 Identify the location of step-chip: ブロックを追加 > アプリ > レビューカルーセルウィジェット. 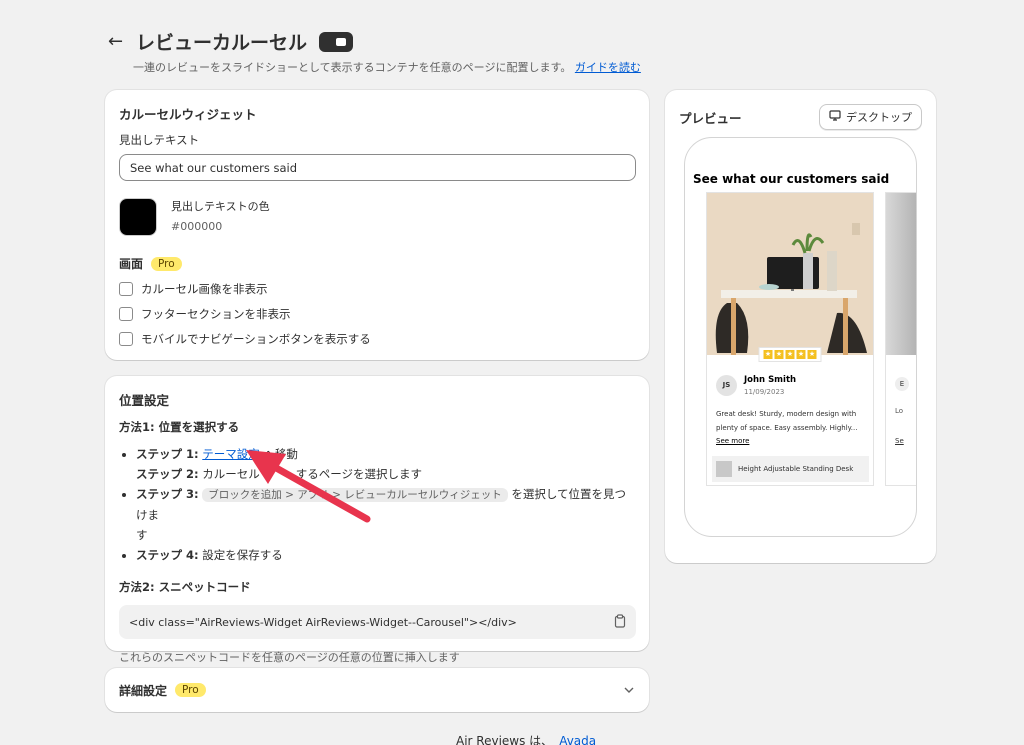
(355, 495).